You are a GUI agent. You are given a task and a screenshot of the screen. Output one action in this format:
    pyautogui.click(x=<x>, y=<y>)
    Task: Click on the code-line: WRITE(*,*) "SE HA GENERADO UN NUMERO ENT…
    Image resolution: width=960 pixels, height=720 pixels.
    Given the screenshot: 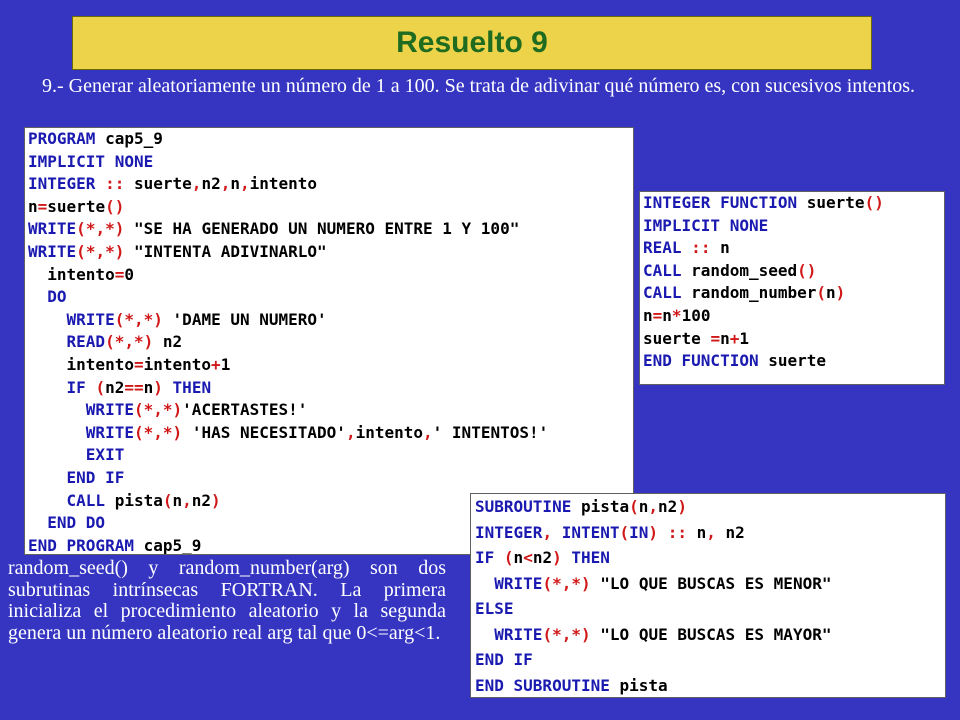 What is the action you would take?
    pyautogui.click(x=274, y=229)
    